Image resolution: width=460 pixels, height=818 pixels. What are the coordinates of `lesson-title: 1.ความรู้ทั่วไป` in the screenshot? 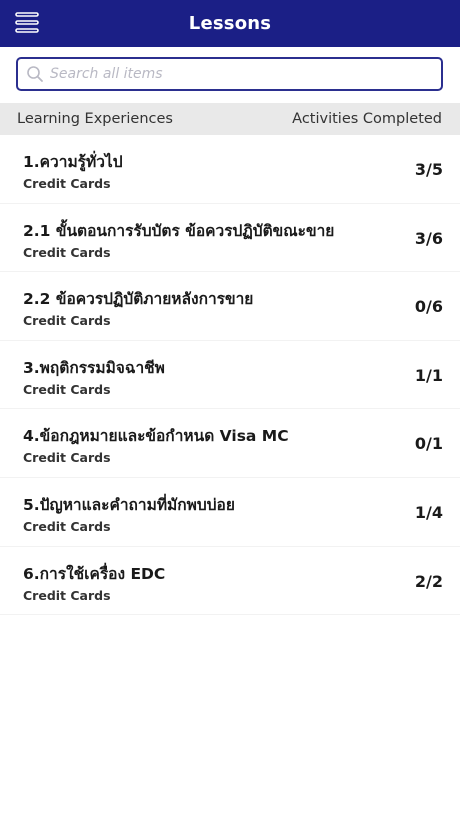 It's located at (73, 162).